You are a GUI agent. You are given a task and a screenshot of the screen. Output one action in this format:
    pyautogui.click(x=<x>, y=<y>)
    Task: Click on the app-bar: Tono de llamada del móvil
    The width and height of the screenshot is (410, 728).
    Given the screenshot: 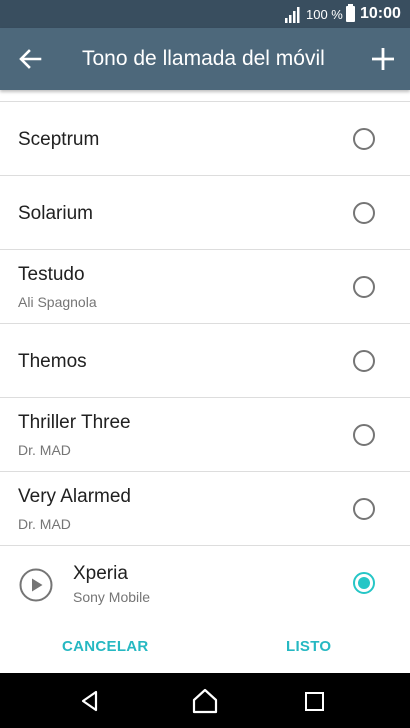 What is the action you would take?
    pyautogui.click(x=205, y=59)
    